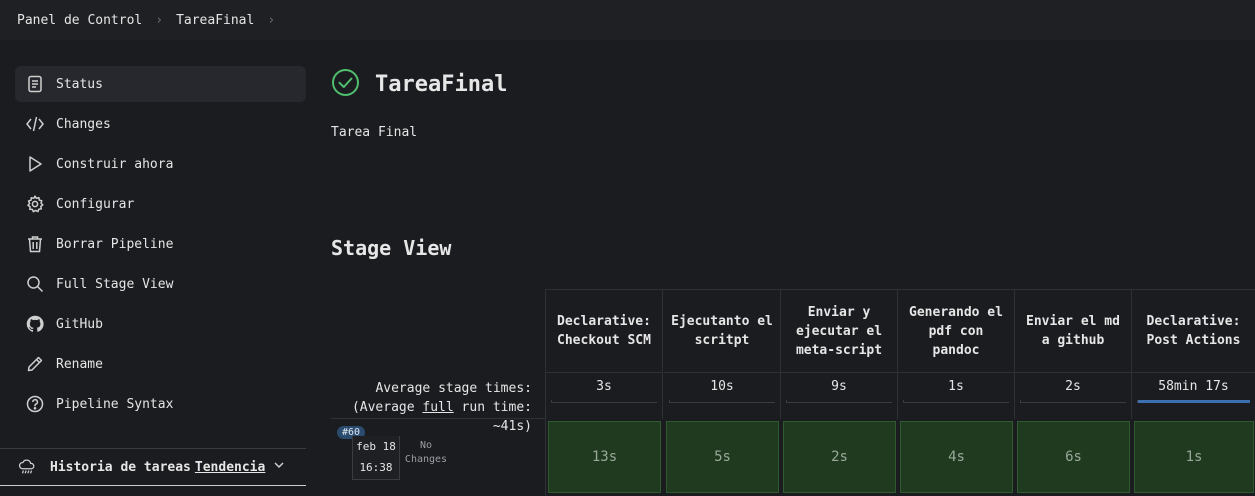  What do you see at coordinates (160, 84) in the screenshot?
I see `sidebar-item-status: Status` at bounding box center [160, 84].